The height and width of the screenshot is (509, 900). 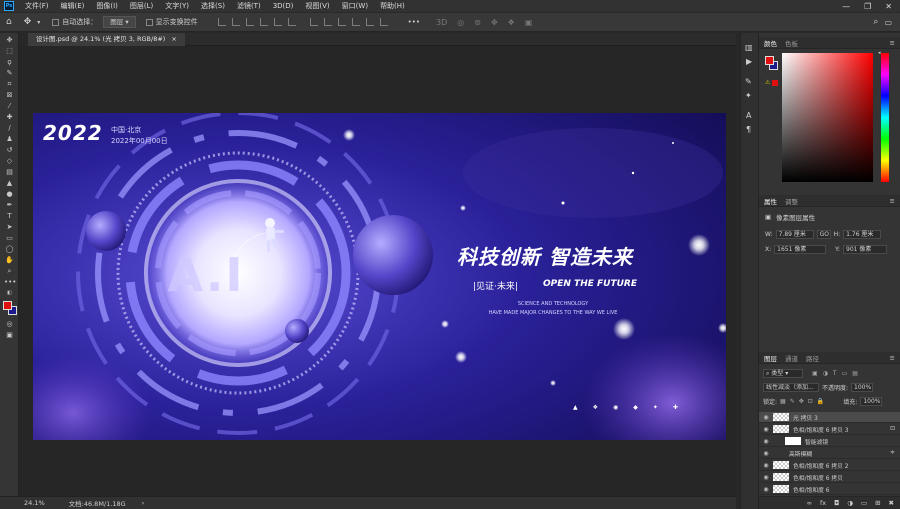 I want to click on zoom-level: 24.1%, so click(x=34, y=503).